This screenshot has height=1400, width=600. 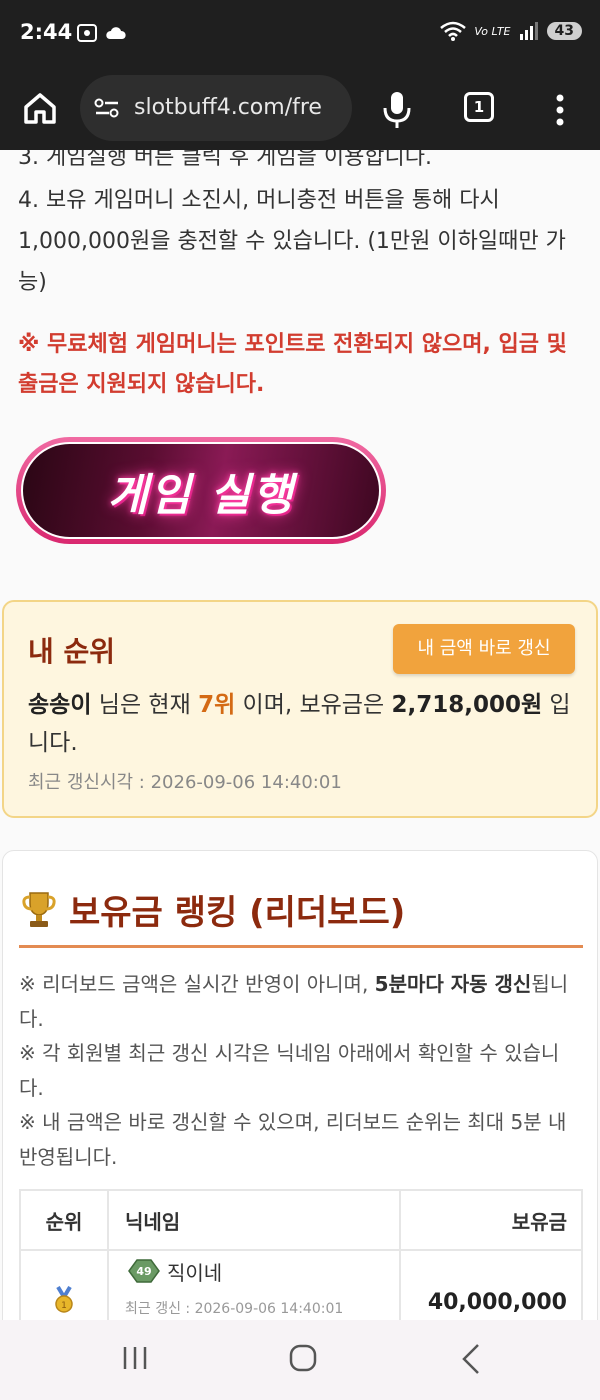 I want to click on game-launch-button-face: 게임 실행, so click(x=201, y=490).